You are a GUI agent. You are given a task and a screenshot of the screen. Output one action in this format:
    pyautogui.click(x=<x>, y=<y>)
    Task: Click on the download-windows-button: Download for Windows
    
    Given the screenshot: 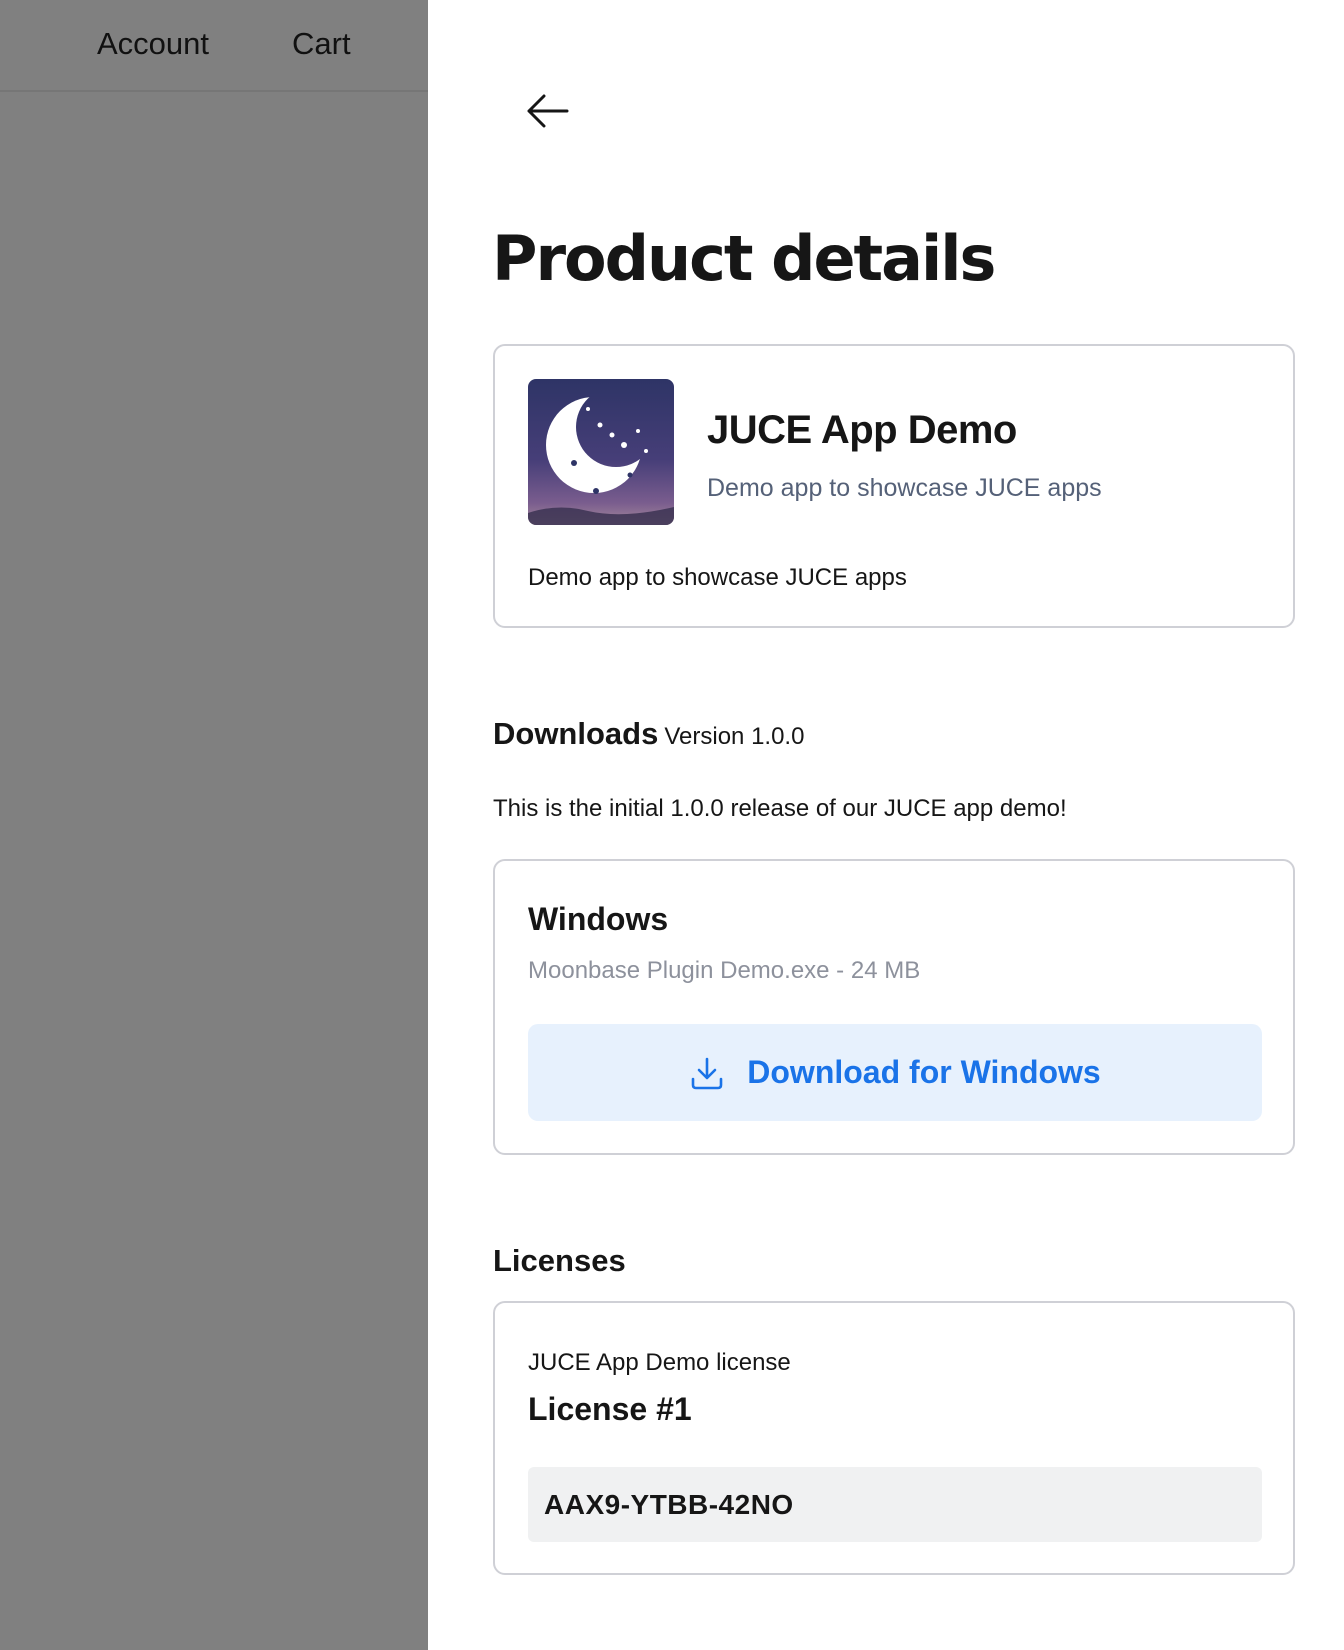 What is the action you would take?
    pyautogui.click(x=895, y=1072)
    